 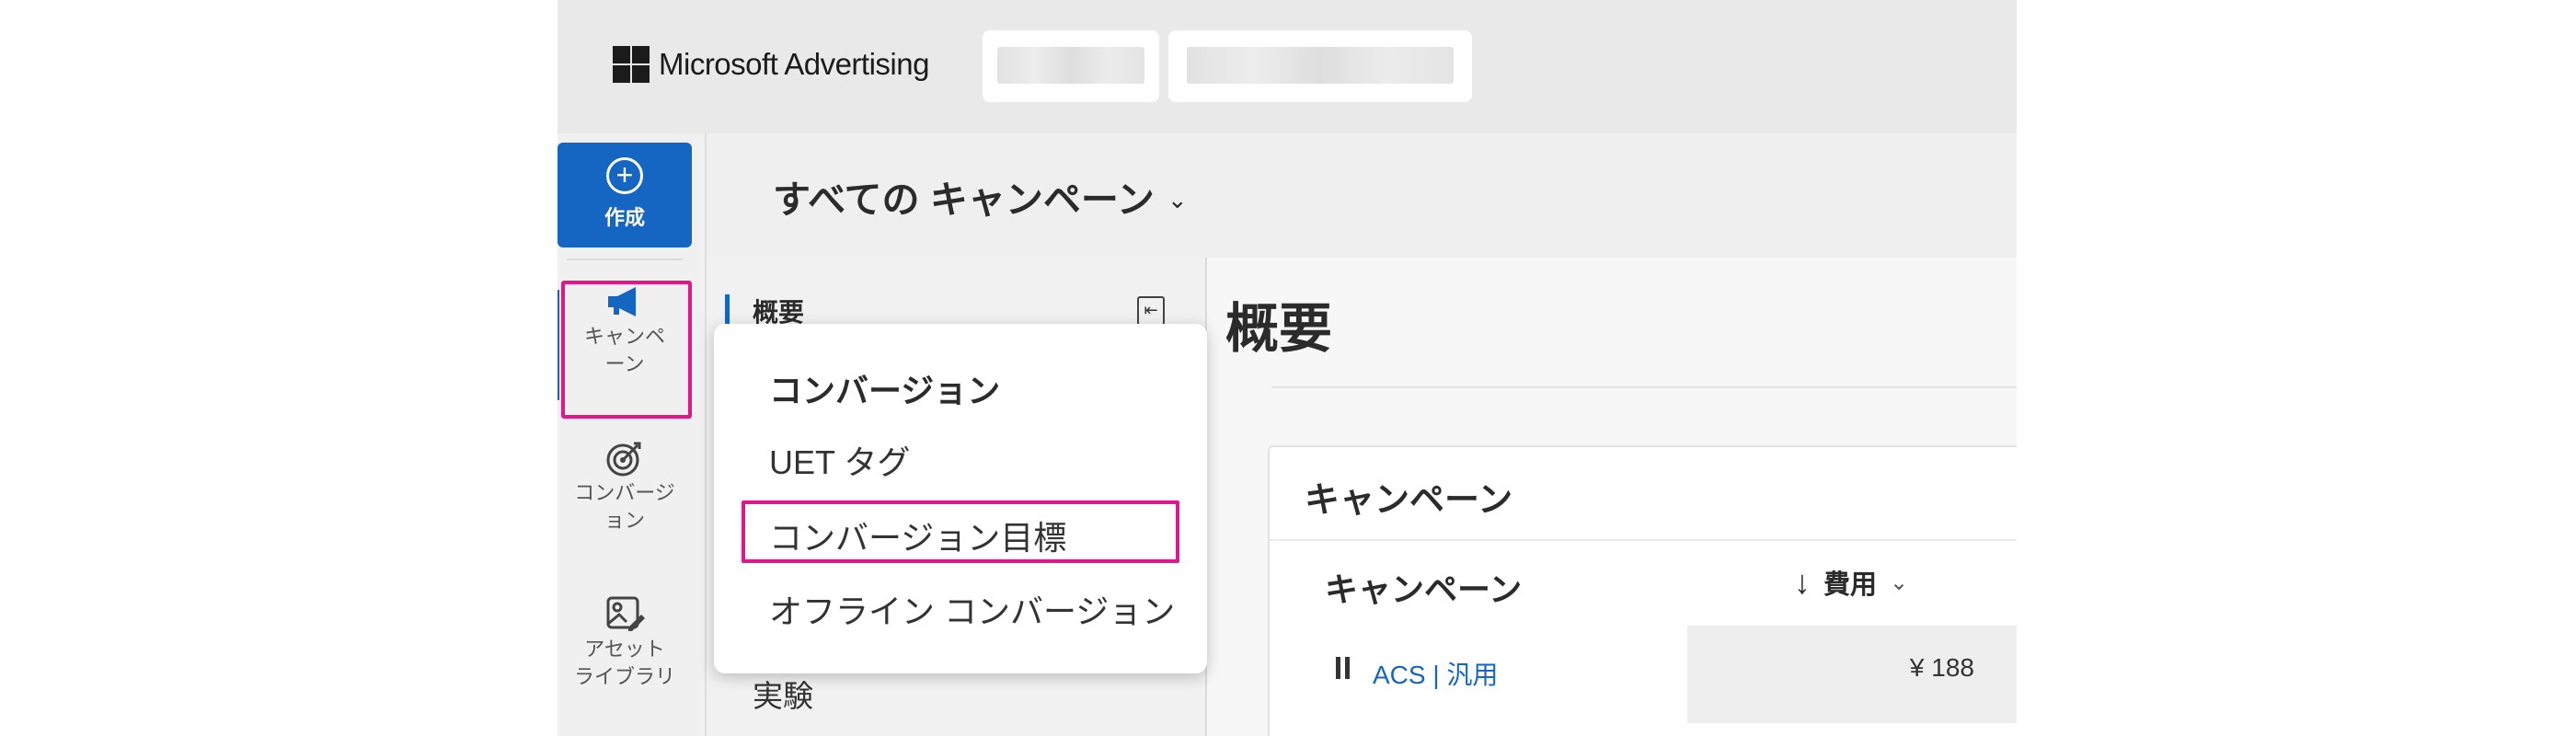 What do you see at coordinates (625, 195) in the screenshot?
I see `create-button: + 作成` at bounding box center [625, 195].